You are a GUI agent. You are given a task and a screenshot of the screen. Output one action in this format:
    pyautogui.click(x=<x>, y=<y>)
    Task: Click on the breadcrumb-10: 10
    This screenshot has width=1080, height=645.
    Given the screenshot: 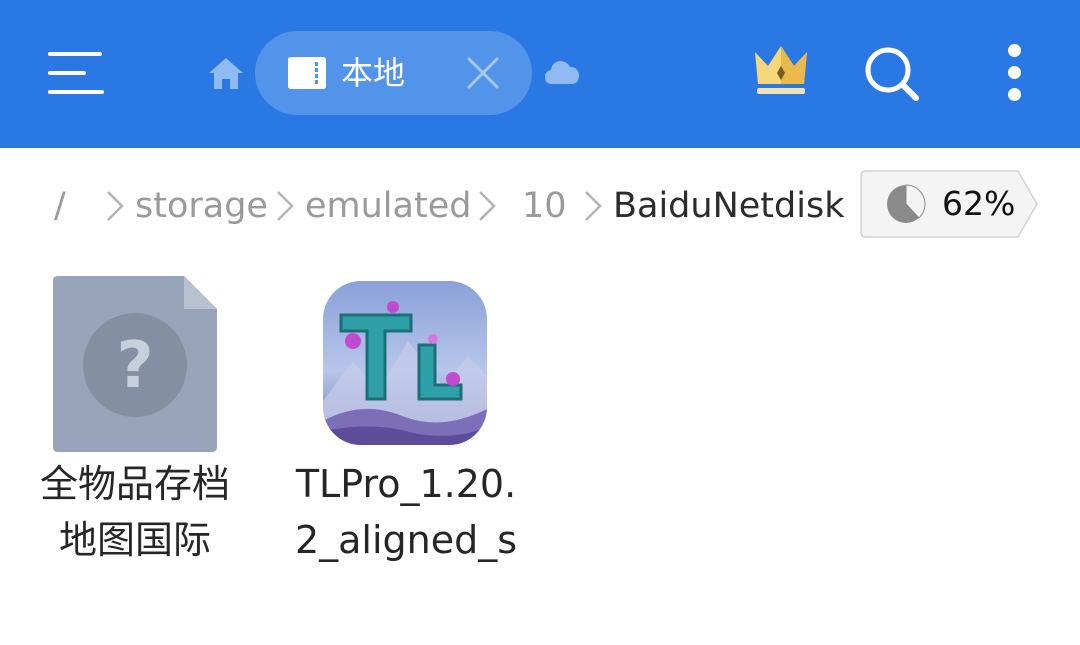 What is the action you would take?
    pyautogui.click(x=544, y=206)
    